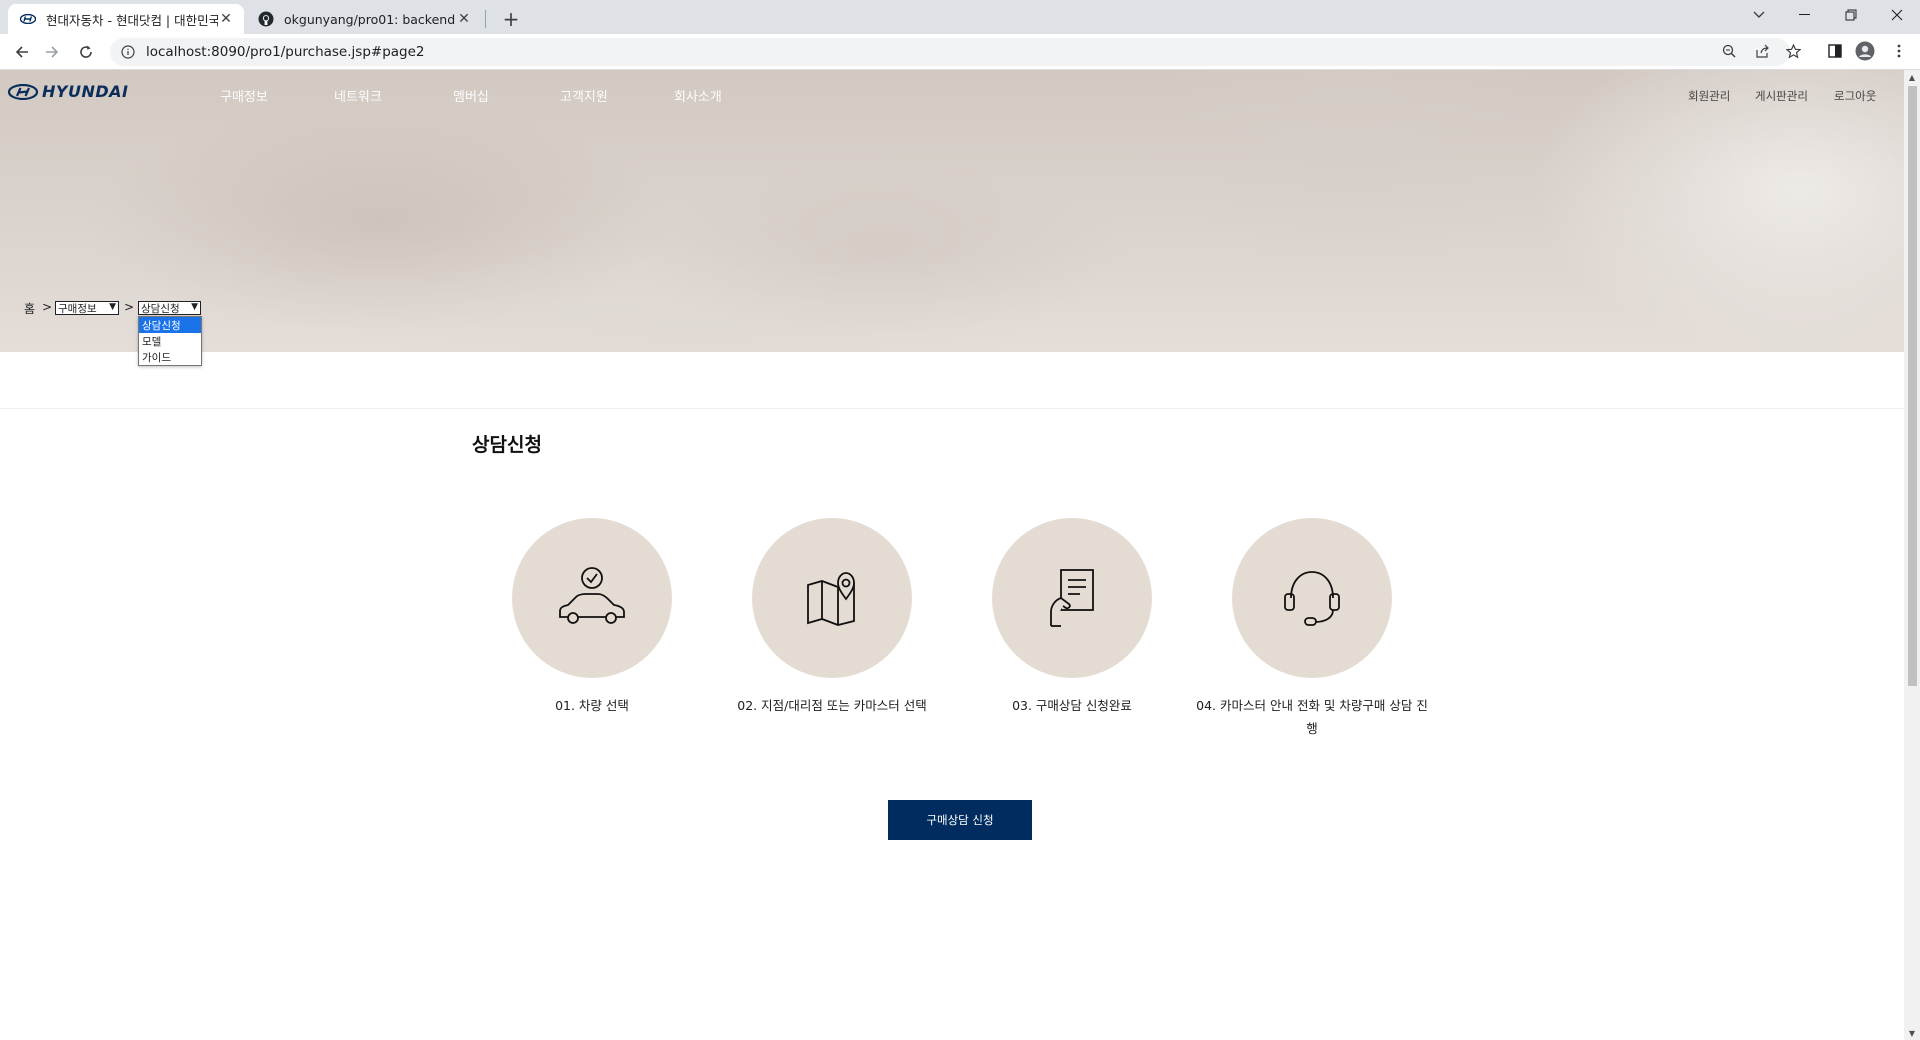  Describe the element at coordinates (507, 445) in the screenshot. I see `page-title: 상담신청` at that location.